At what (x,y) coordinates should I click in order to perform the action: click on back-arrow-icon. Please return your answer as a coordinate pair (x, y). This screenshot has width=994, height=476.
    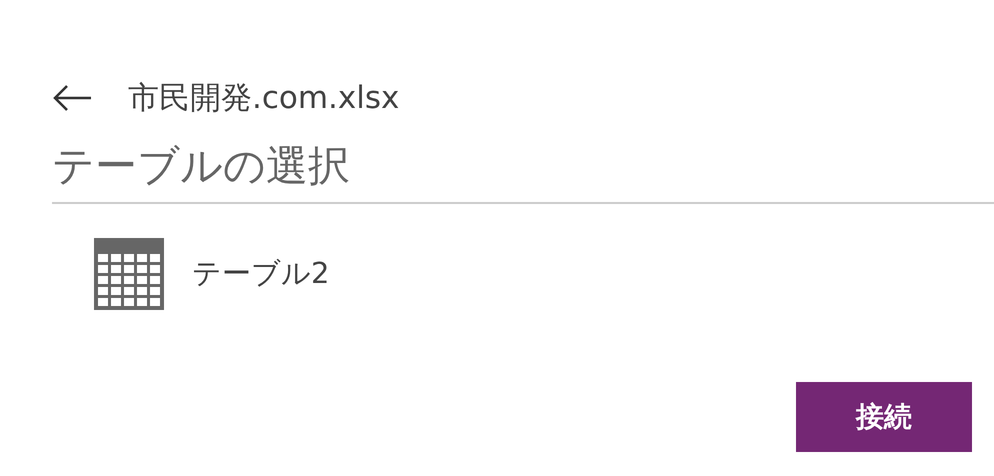
    Looking at the image, I should click on (72, 98).